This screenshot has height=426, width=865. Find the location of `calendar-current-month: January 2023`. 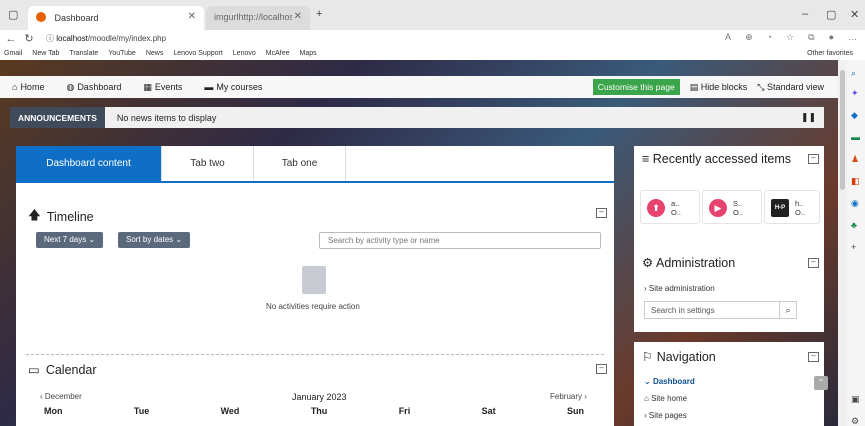

calendar-current-month: January 2023 is located at coordinates (319, 397).